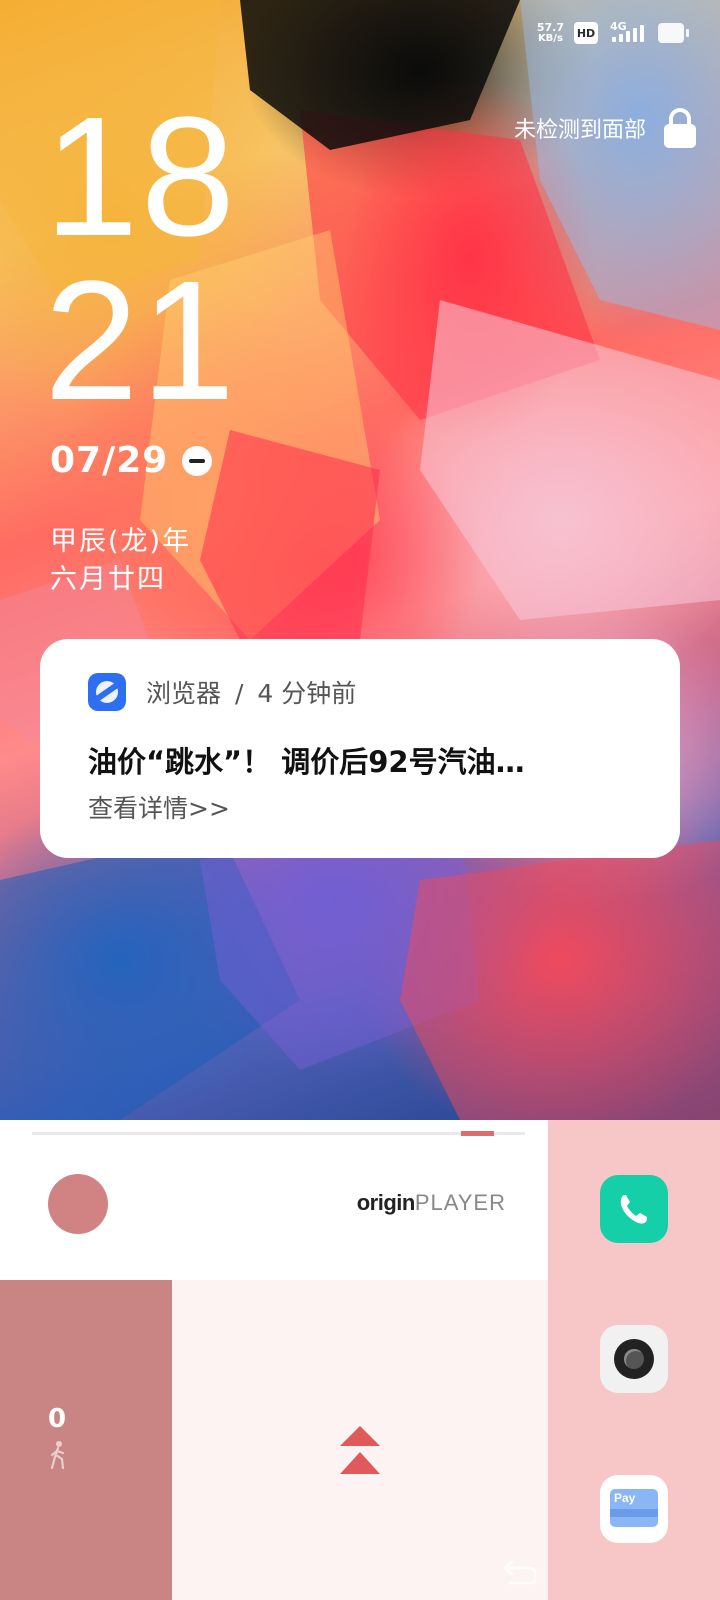 The width and height of the screenshot is (720, 1600). Describe the element at coordinates (121, 541) in the screenshot. I see `lunar-year: 甲辰(龙)年` at that location.